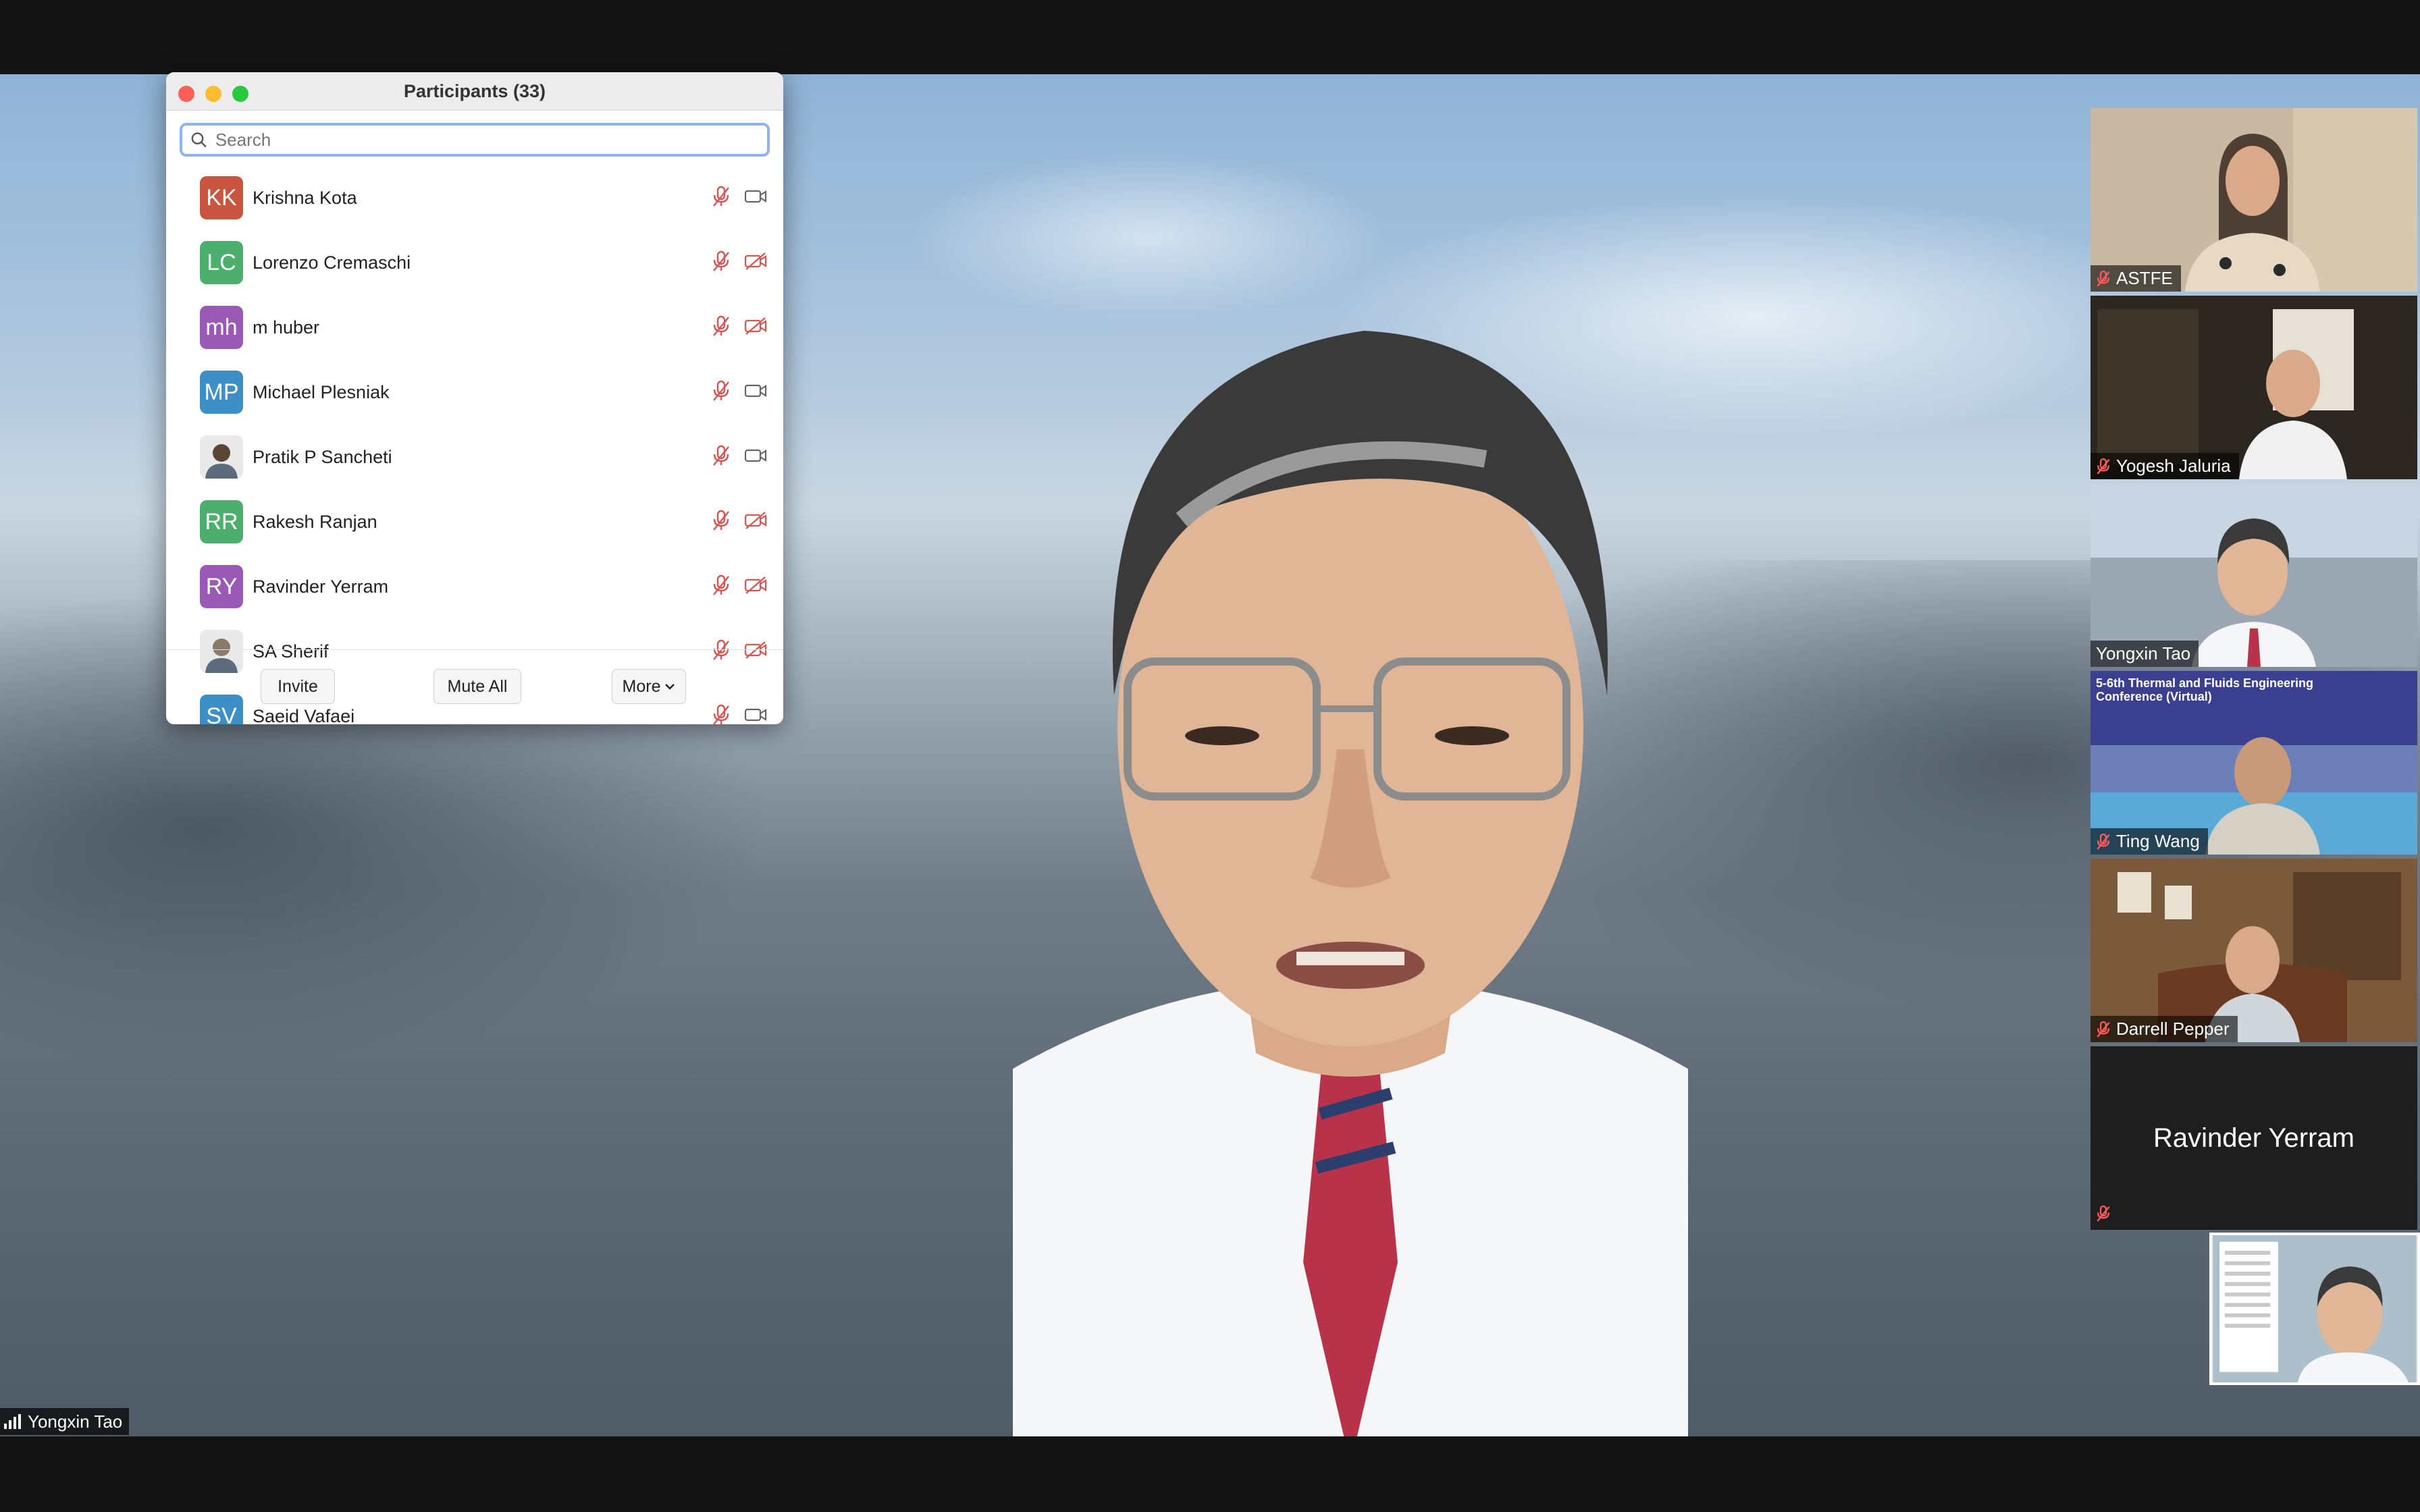  Describe the element at coordinates (315, 521) in the screenshot. I see `participant-name: Rakesh Ranjan` at that location.